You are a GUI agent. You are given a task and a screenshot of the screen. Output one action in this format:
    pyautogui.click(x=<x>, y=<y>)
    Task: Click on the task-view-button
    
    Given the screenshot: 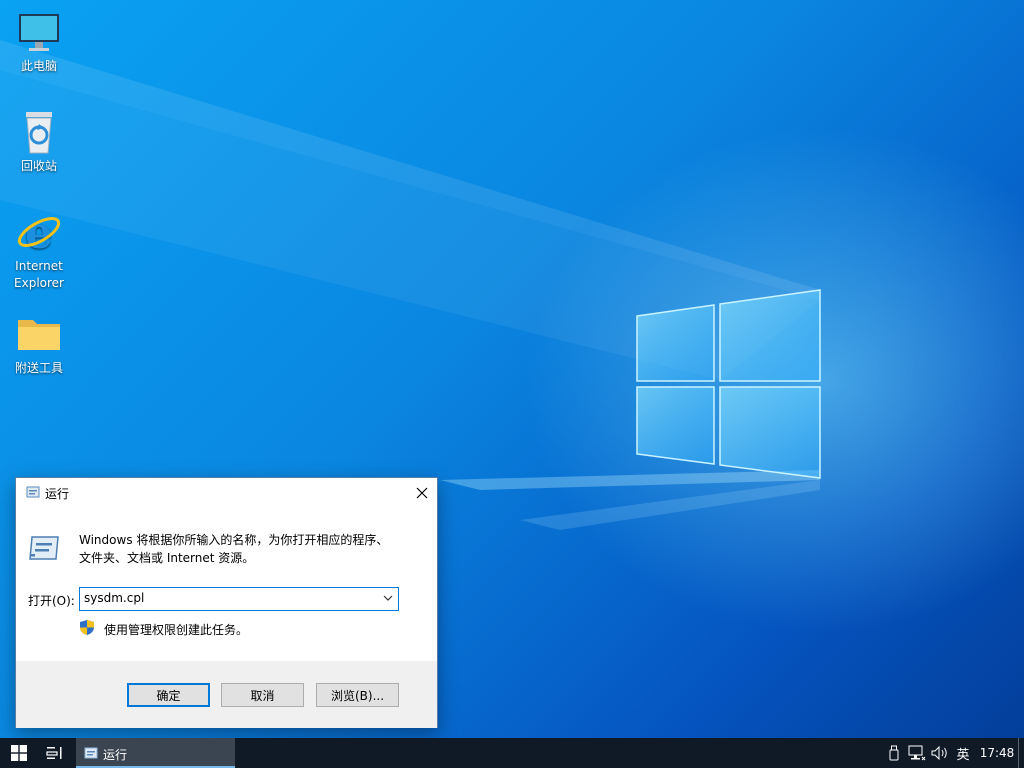 What is the action you would take?
    pyautogui.click(x=55, y=753)
    